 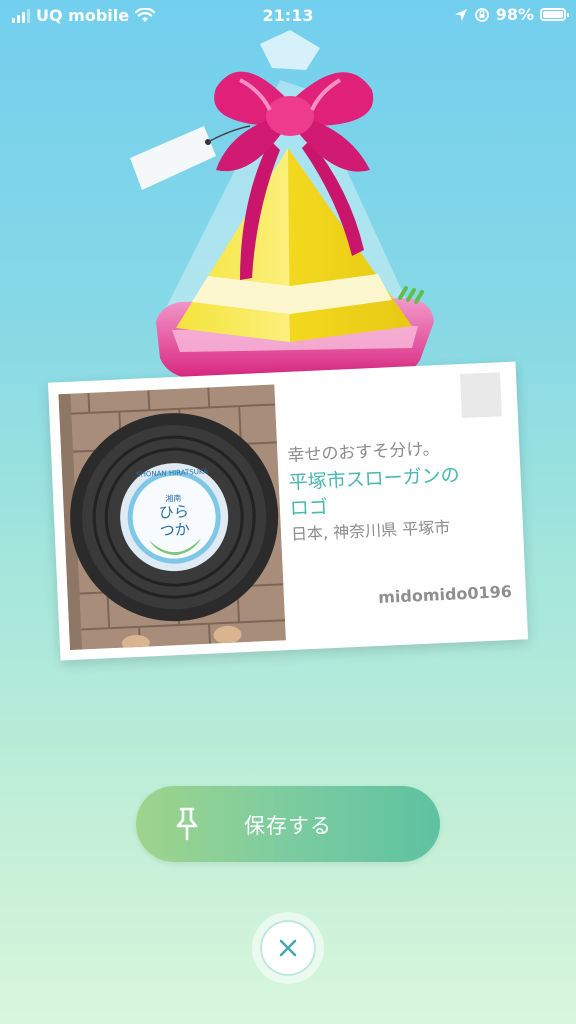 I want to click on close-button-inner, so click(x=288, y=948).